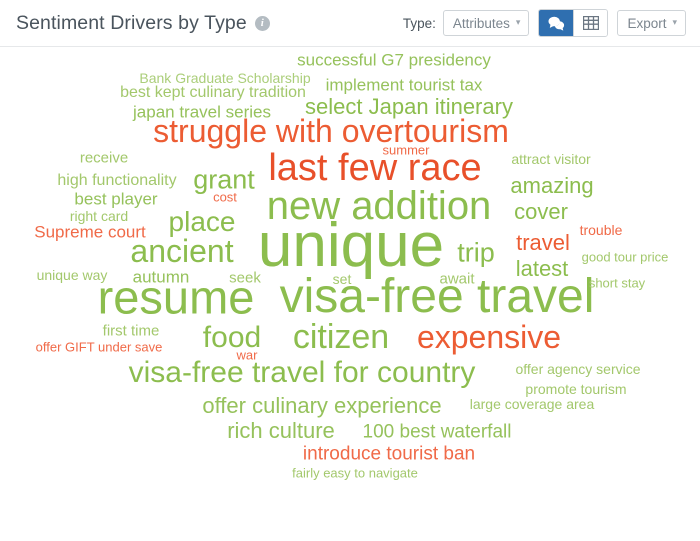 The width and height of the screenshot is (700, 541). I want to click on cloud-word: visa-free travel for country, so click(302, 373).